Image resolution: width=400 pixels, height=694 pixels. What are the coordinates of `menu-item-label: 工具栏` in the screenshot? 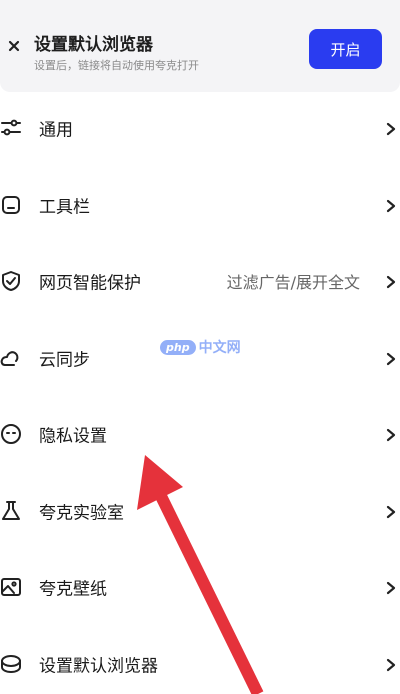 It's located at (64, 207).